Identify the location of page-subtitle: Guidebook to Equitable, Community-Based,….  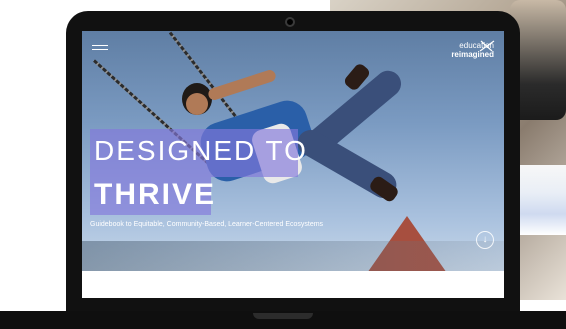
(207, 224).